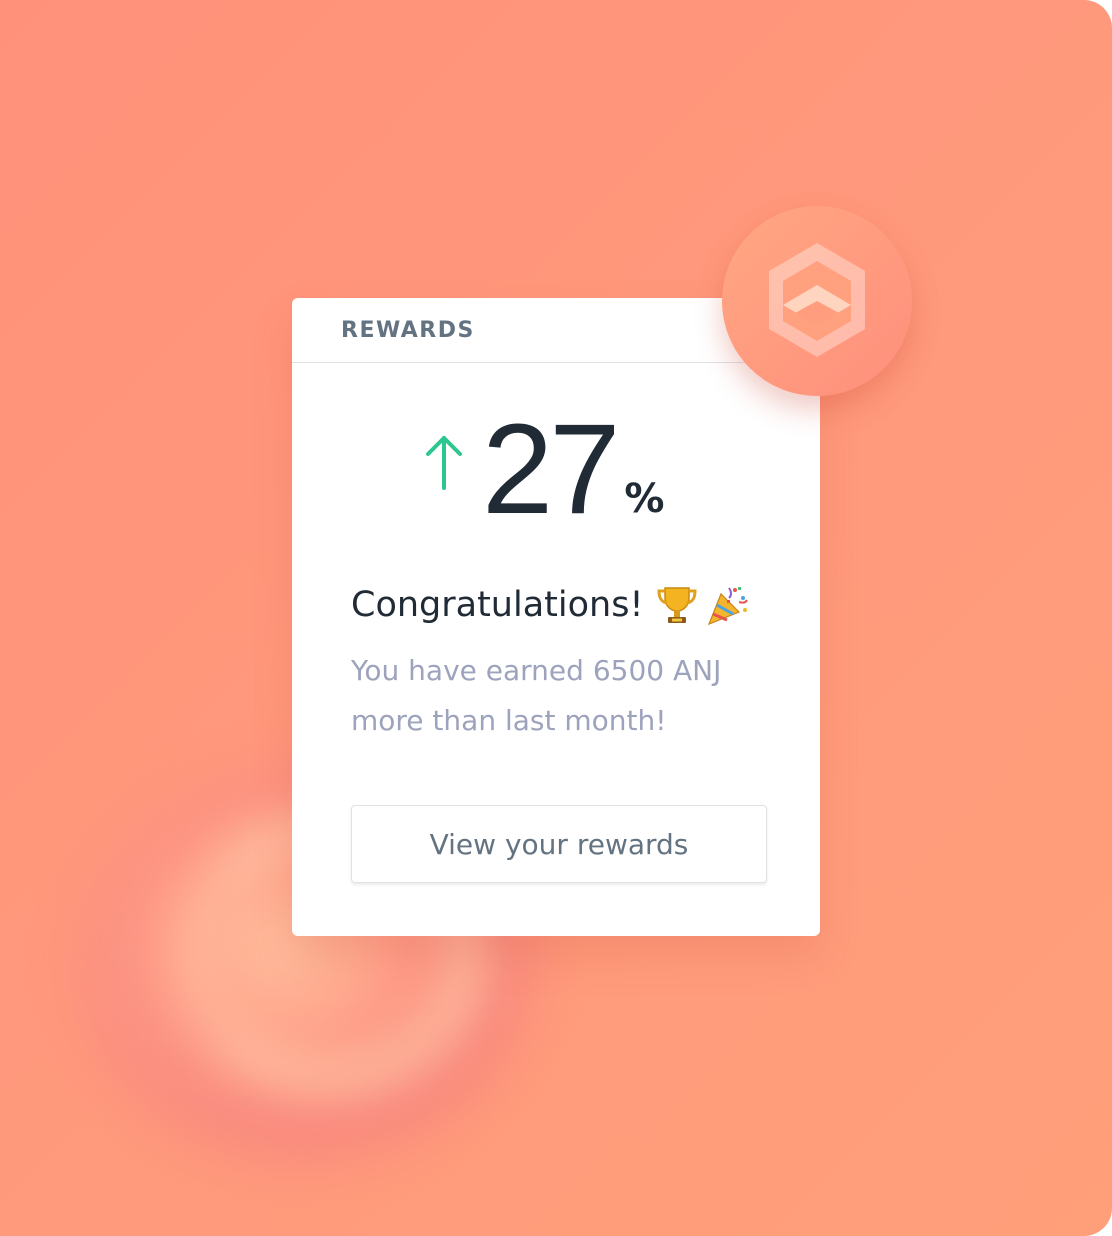 The height and width of the screenshot is (1236, 1112). Describe the element at coordinates (559, 844) in the screenshot. I see `view-rewards-button: View your rewards` at that location.